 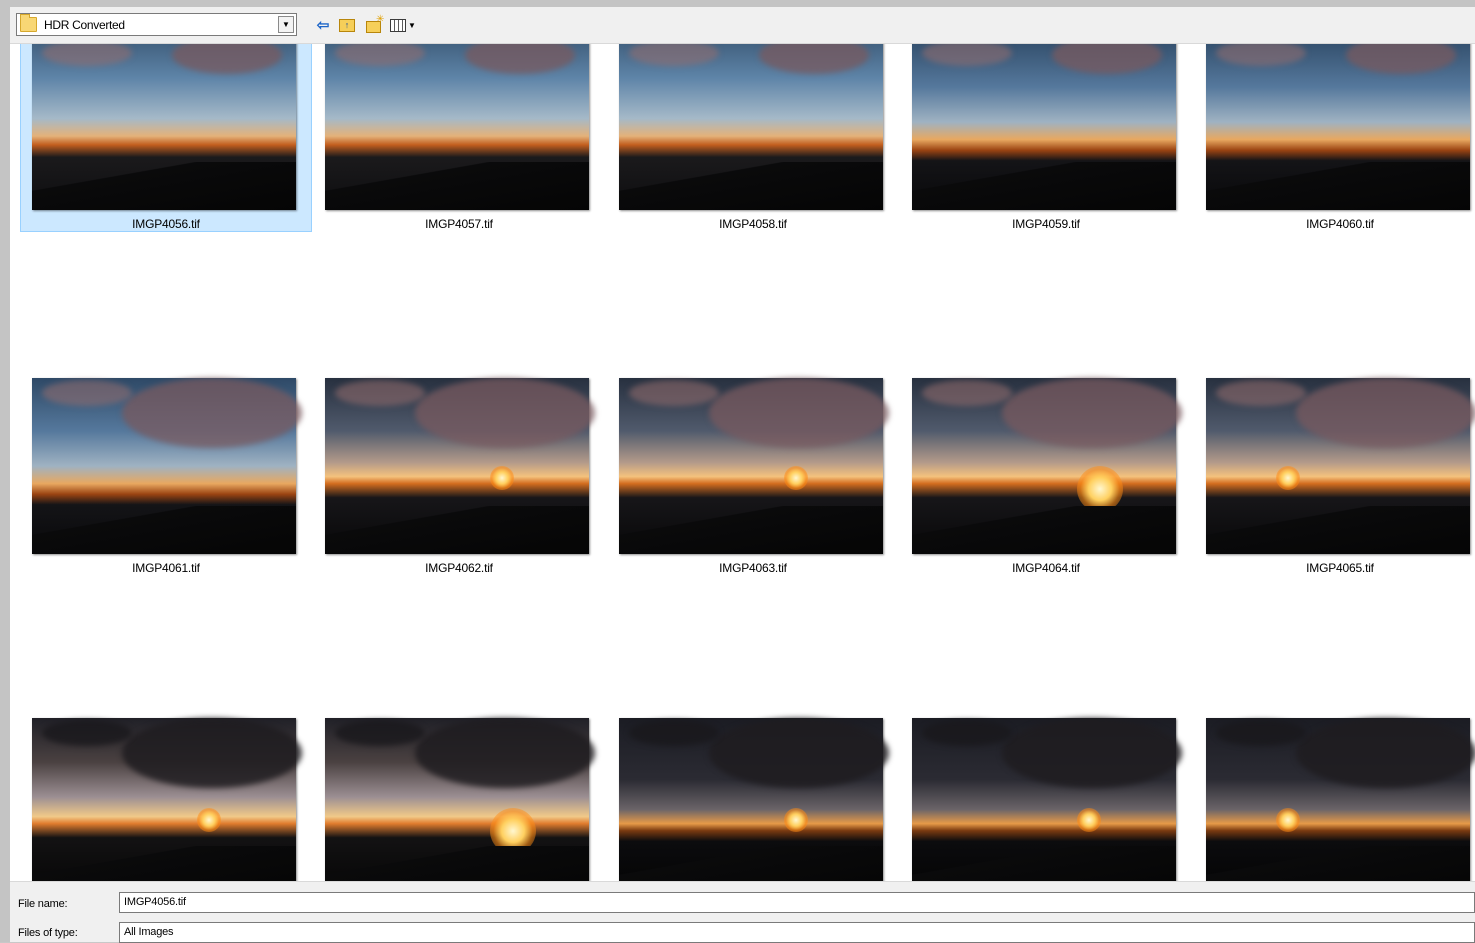 I want to click on file-name-label: IMGP4056.tif, so click(x=166, y=224).